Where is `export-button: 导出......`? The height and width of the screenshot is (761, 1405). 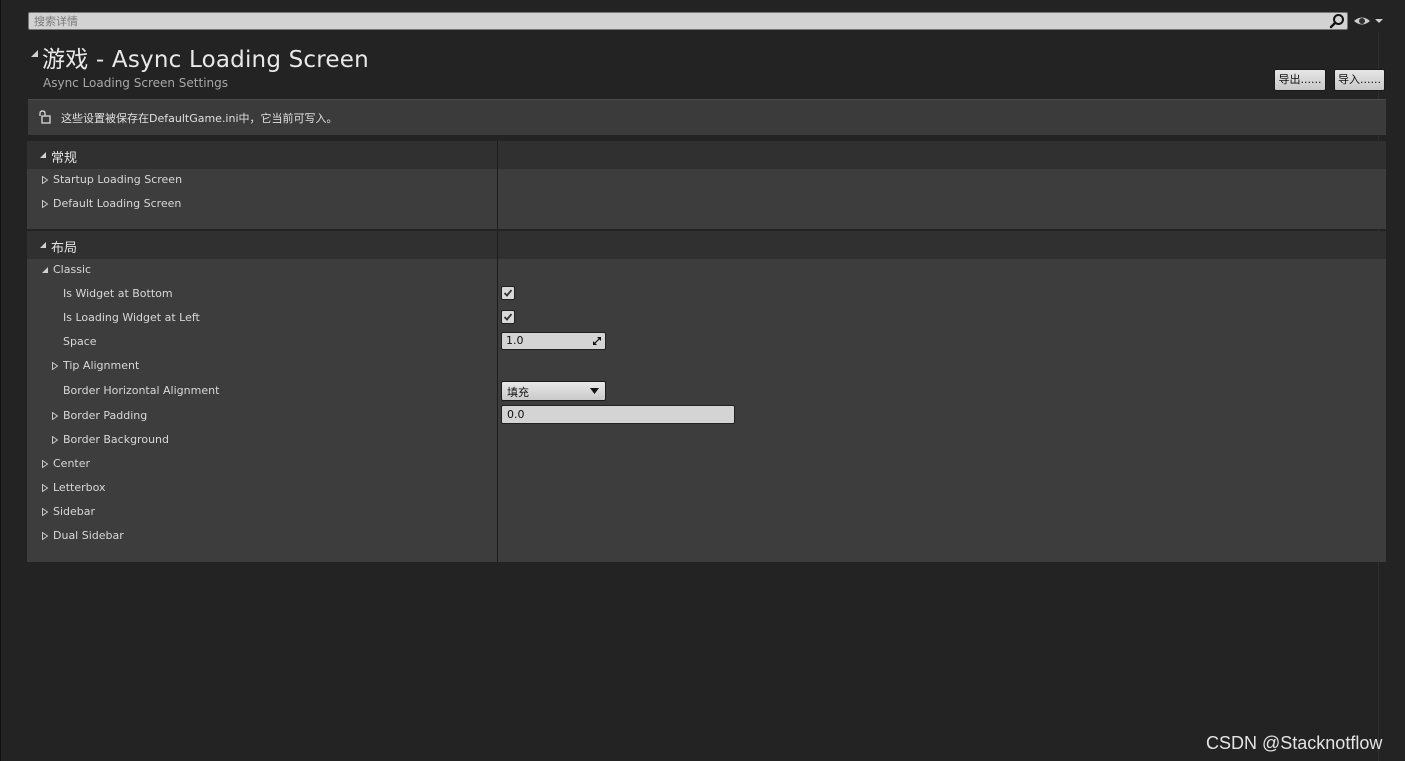
export-button: 导出...... is located at coordinates (1300, 80).